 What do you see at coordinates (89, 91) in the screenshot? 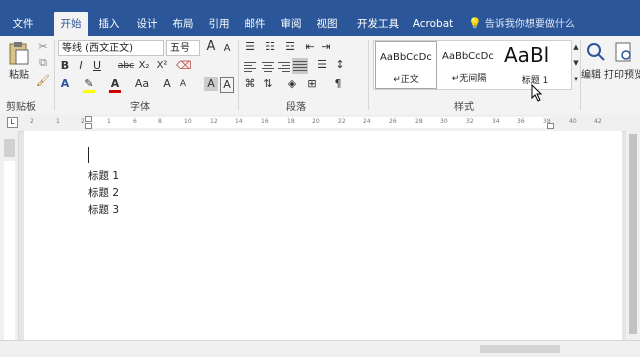
I see `highlight-swatch` at bounding box center [89, 91].